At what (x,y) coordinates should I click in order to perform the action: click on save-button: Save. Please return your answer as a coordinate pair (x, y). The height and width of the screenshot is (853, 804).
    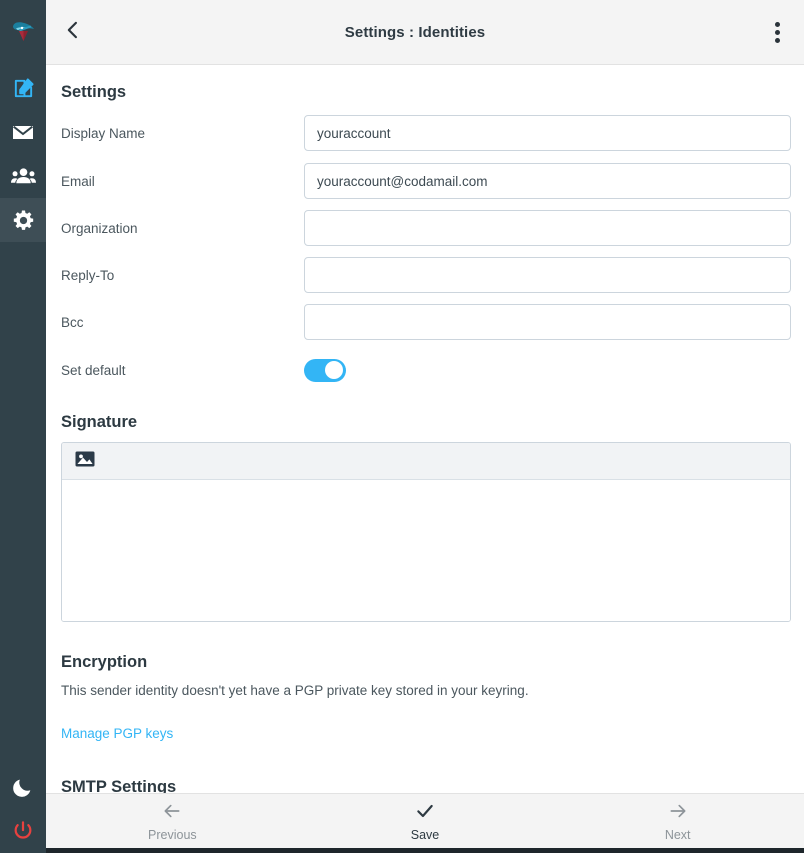
    Looking at the image, I should click on (425, 821).